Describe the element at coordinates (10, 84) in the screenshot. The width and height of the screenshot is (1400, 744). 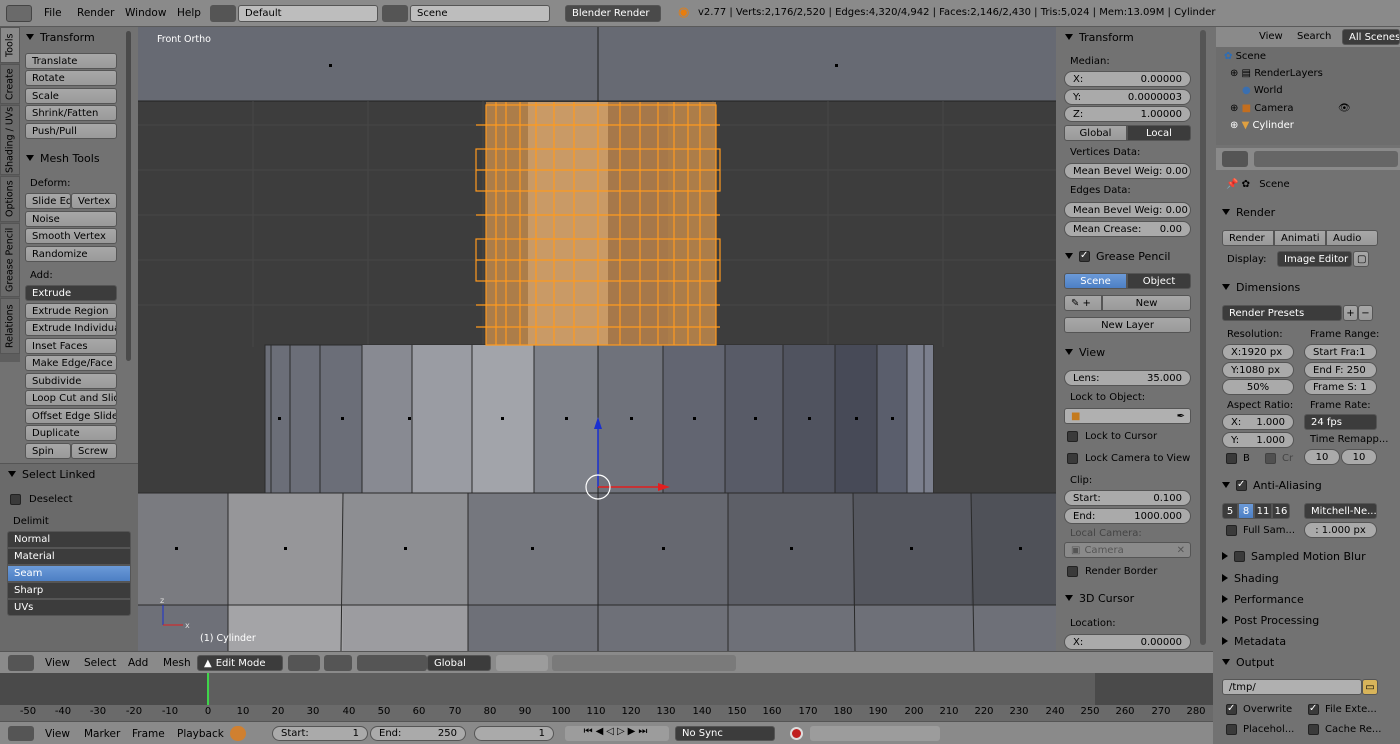
I see `tab-create: Create` at that location.